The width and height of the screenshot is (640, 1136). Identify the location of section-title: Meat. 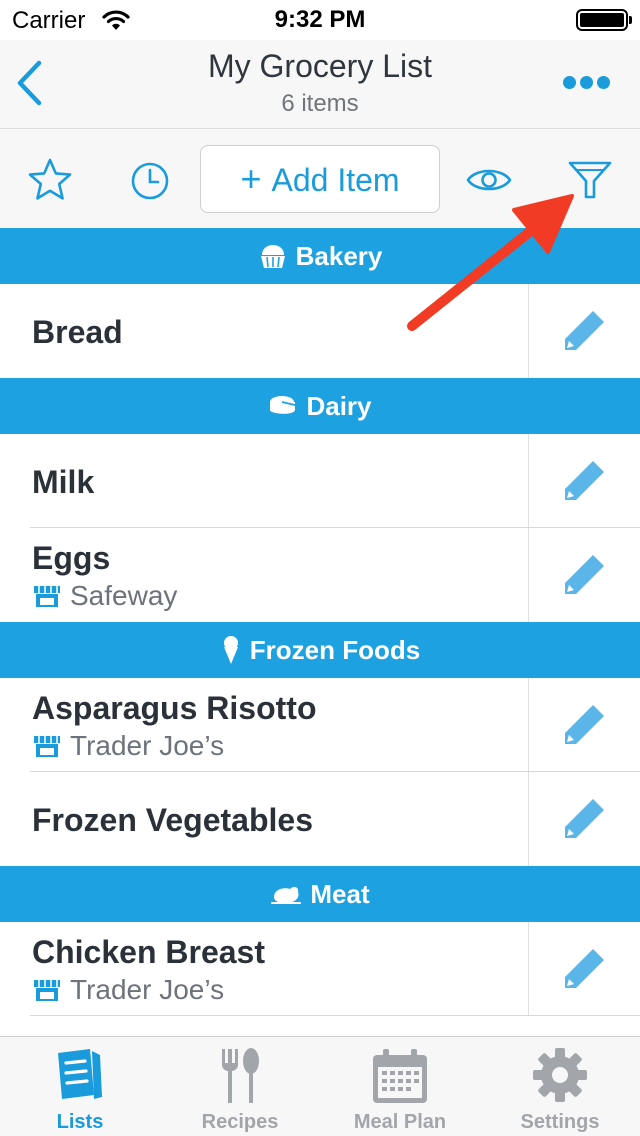
(340, 894).